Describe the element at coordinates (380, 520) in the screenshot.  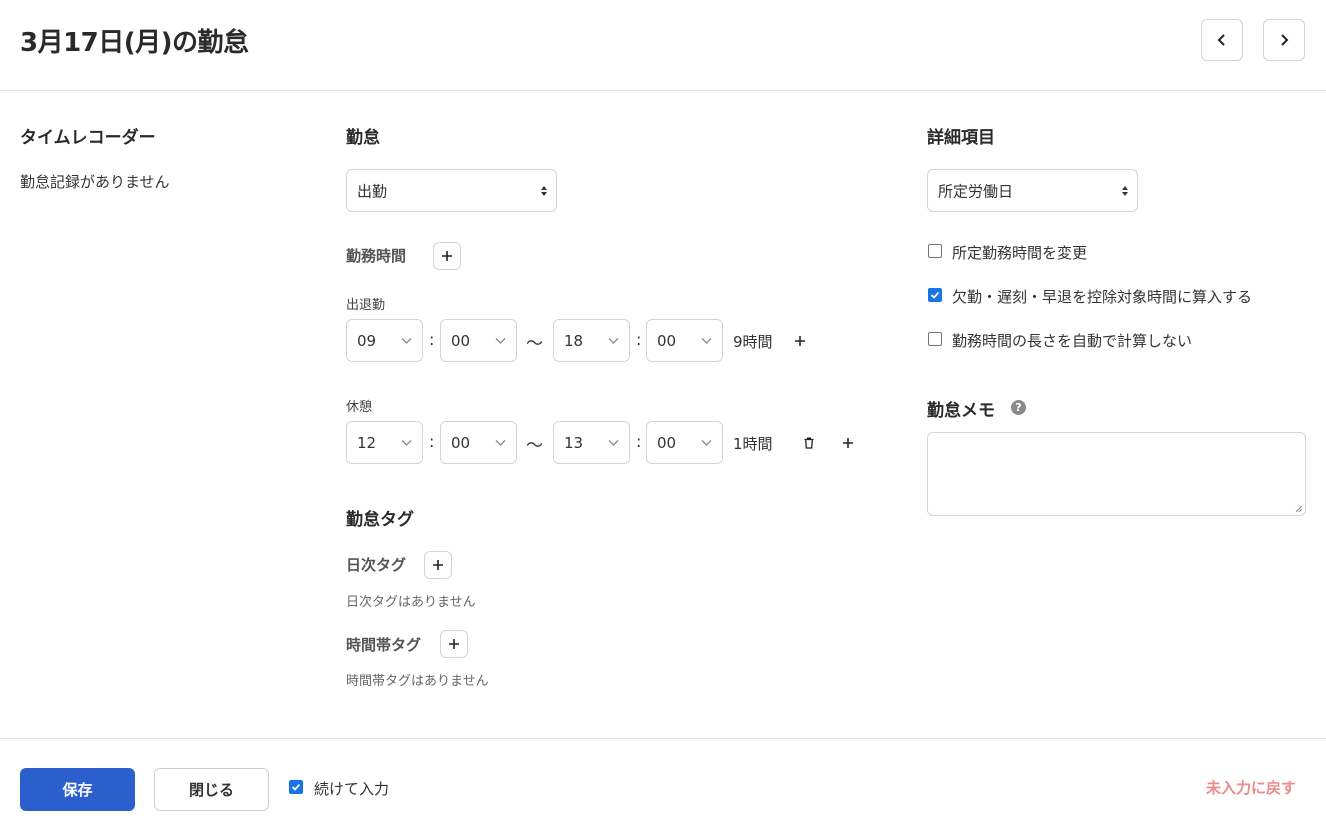
I see `tags-title: 勤怠タグ` at that location.